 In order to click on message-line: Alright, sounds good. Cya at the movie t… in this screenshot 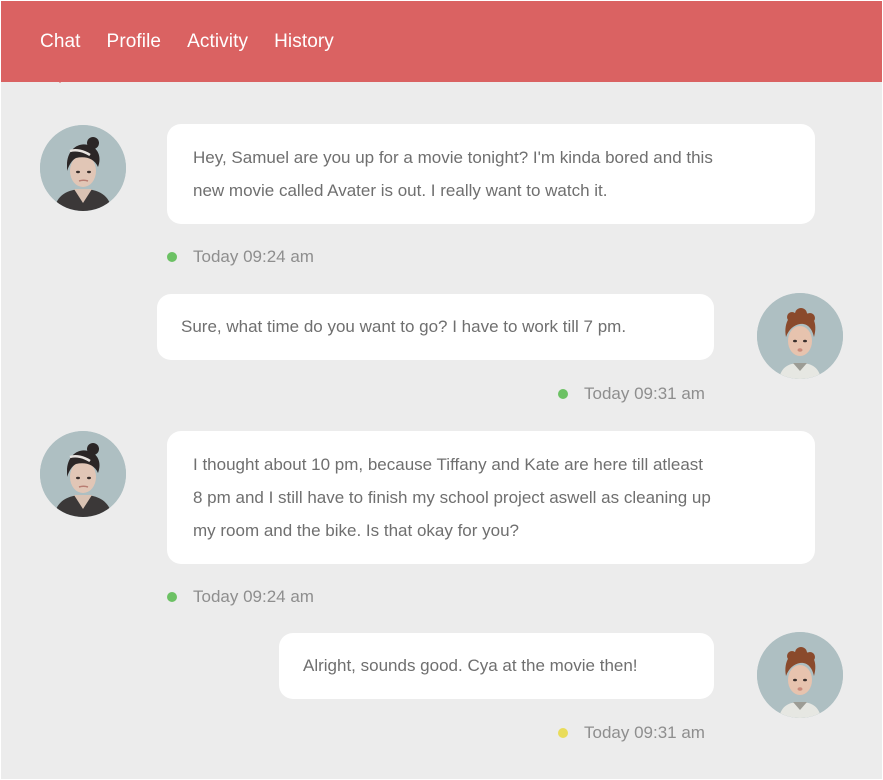, I will do `click(470, 665)`.